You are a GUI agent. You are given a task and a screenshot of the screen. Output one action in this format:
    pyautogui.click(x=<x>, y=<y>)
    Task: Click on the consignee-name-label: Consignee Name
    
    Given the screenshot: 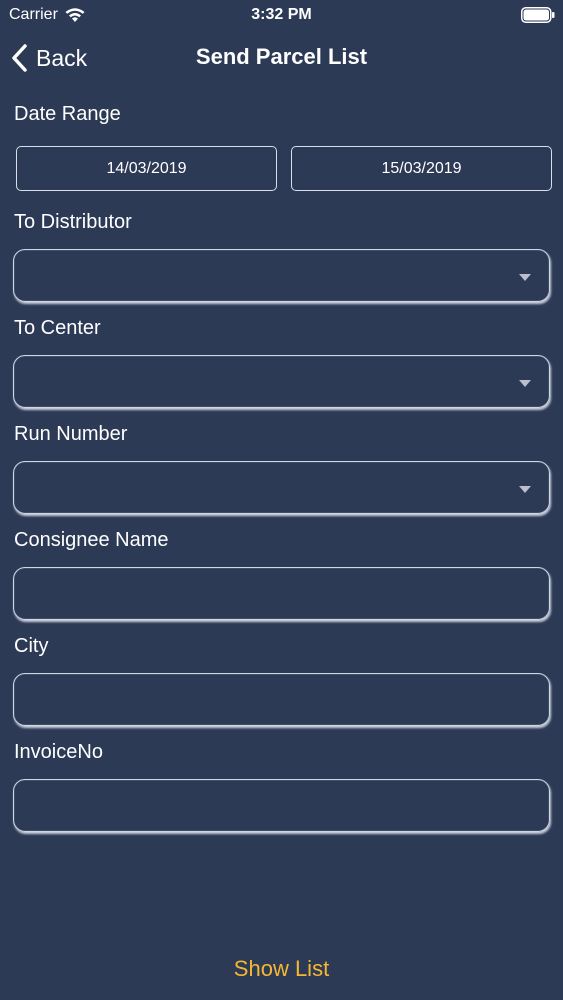 What is the action you would take?
    pyautogui.click(x=91, y=540)
    